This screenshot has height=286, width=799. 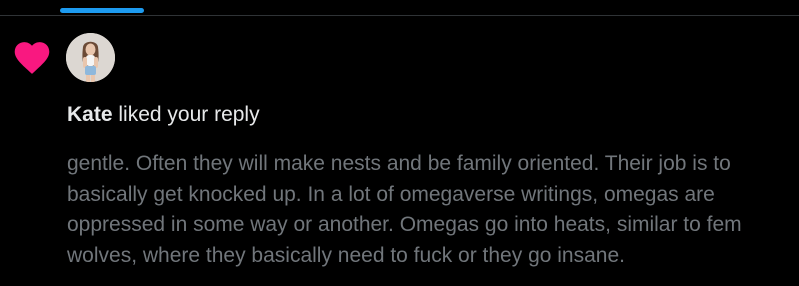 I want to click on notification-headline: Kate liked your reply, so click(x=163, y=115).